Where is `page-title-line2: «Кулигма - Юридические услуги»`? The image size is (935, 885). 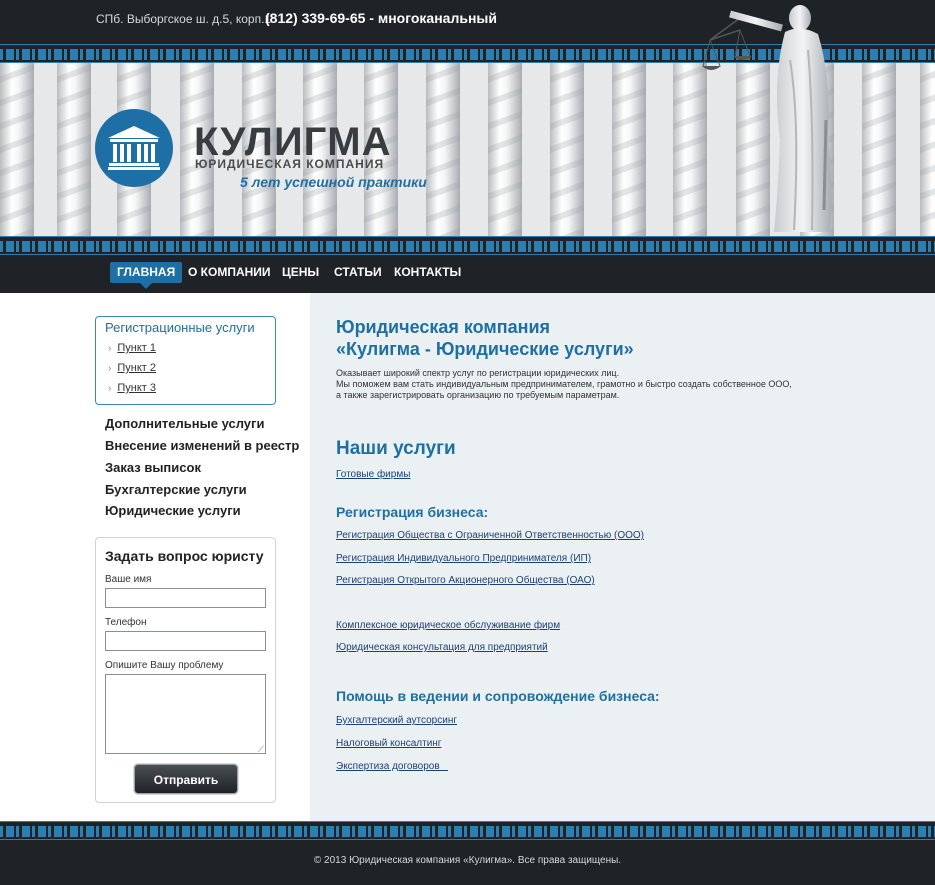
page-title-line2: «Кулигма - Юридические услуги» is located at coordinates (485, 349).